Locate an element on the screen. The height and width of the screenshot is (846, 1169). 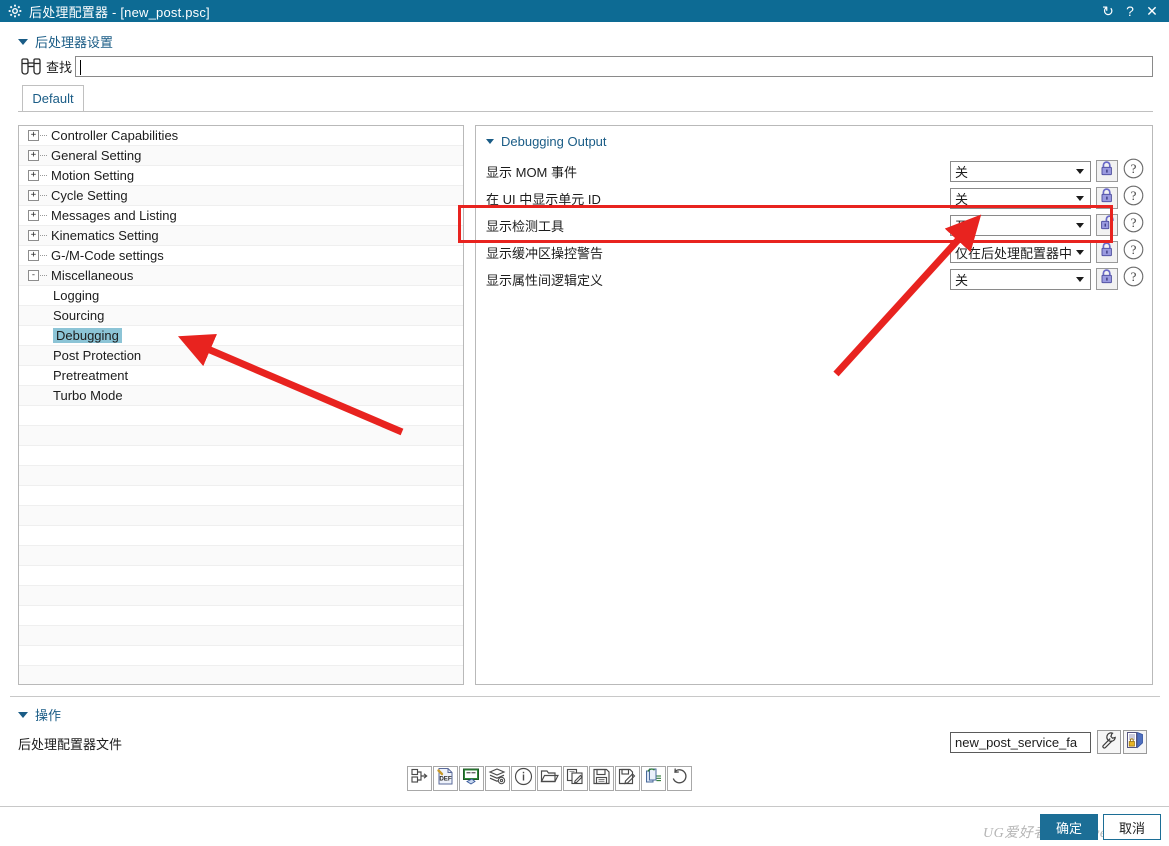
operations-header-label: 操作 is located at coordinates (48, 715).